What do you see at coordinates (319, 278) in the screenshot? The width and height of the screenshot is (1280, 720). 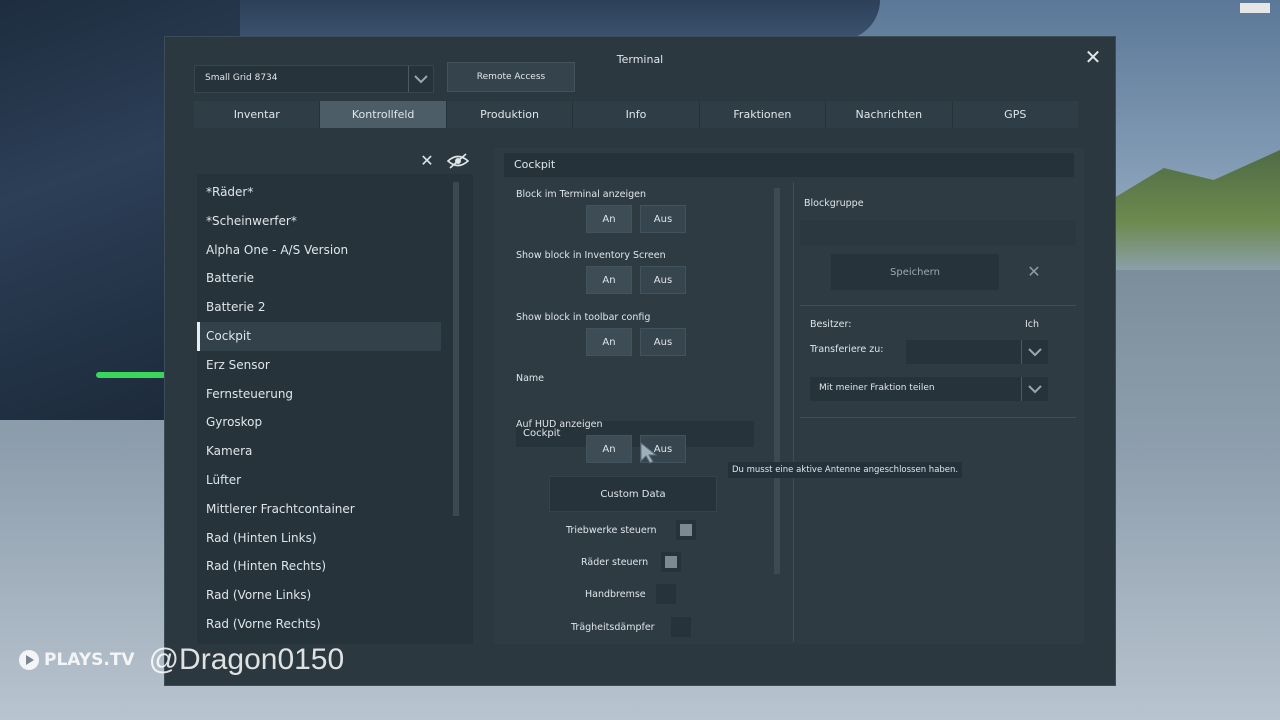 I see `list-item: Batterie` at bounding box center [319, 278].